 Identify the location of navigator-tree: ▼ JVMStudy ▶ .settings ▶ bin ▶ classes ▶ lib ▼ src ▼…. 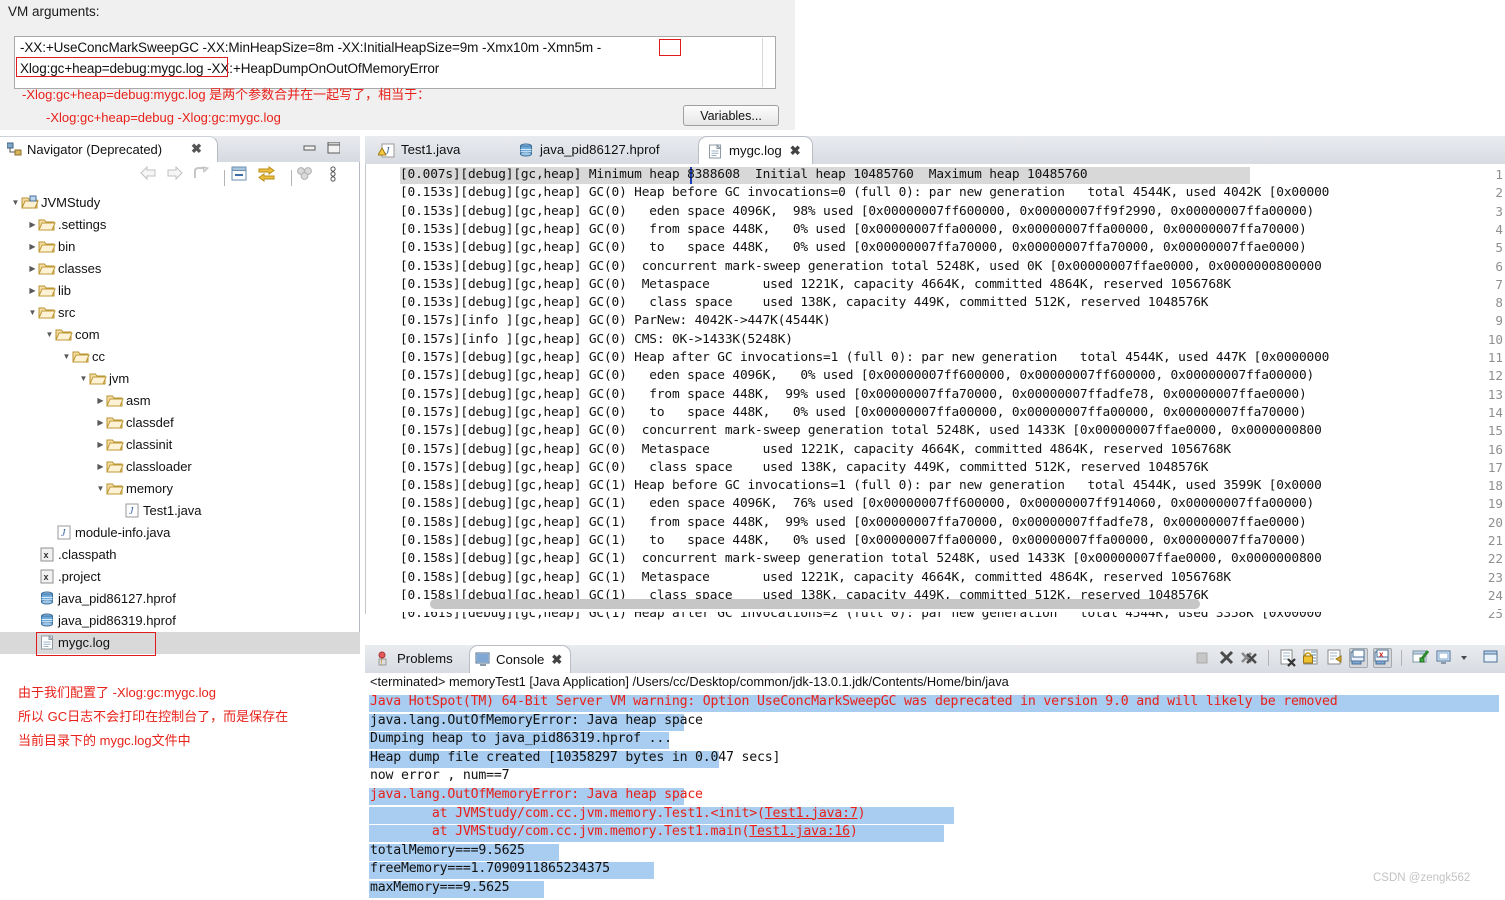
(180, 423).